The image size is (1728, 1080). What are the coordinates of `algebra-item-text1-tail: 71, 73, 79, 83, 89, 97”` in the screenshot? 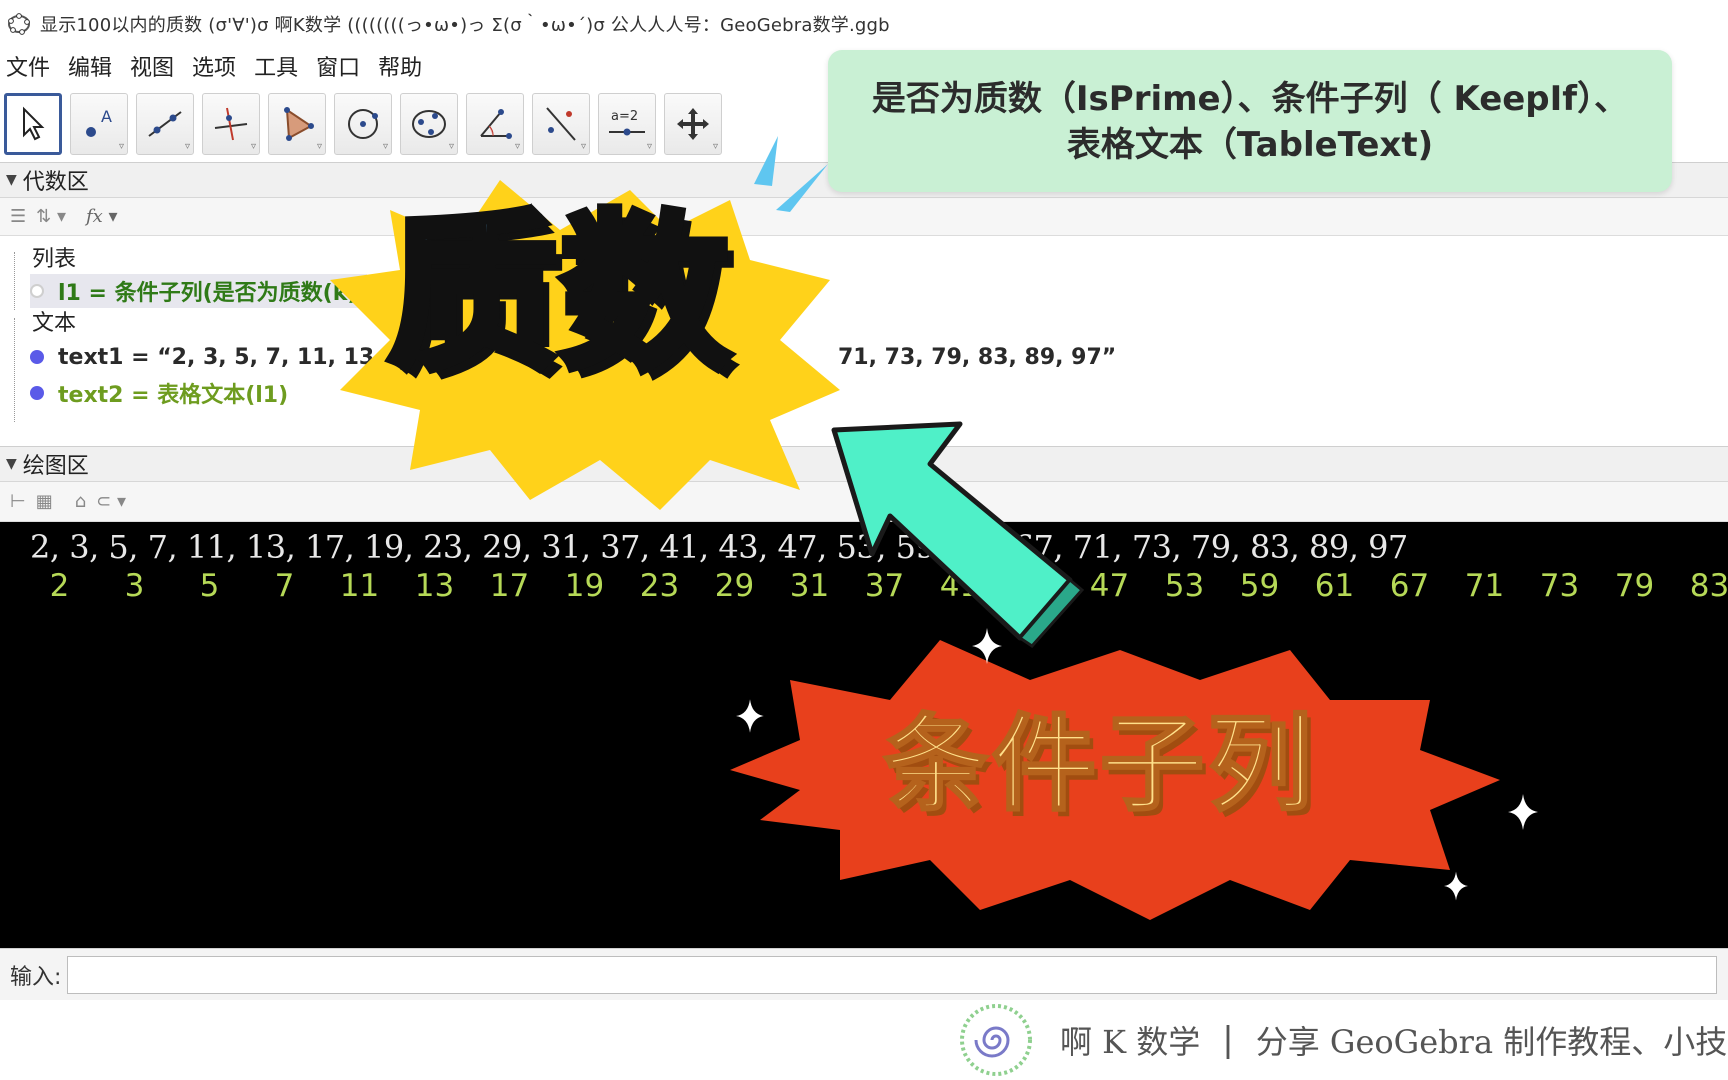 It's located at (977, 357).